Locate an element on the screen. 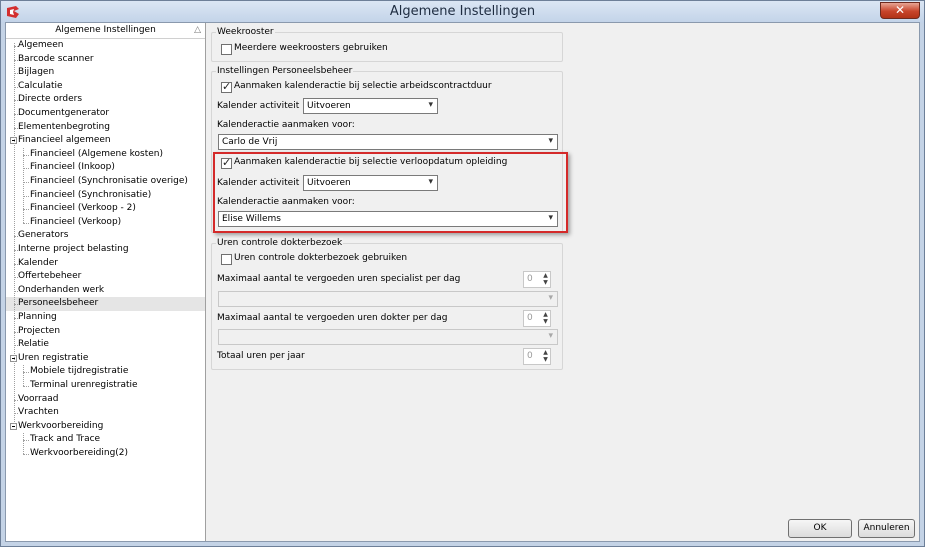 Image resolution: width=925 pixels, height=547 pixels. tree-item: Documentgenerator is located at coordinates (105, 114).